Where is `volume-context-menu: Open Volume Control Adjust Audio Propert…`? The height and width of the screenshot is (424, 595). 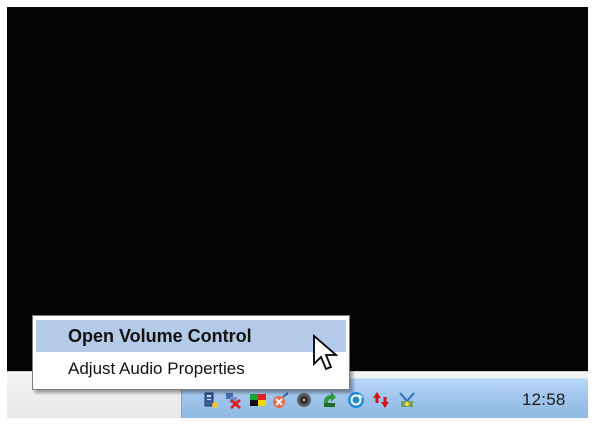 volume-context-menu: Open Volume Control Adjust Audio Propert… is located at coordinates (191, 352).